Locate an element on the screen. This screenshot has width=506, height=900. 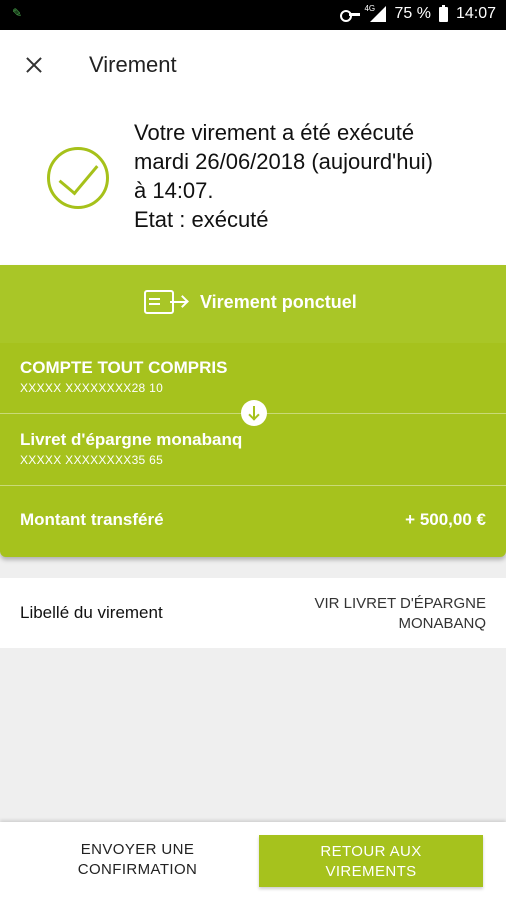
amount-label: Montant transféré is located at coordinates (92, 519).